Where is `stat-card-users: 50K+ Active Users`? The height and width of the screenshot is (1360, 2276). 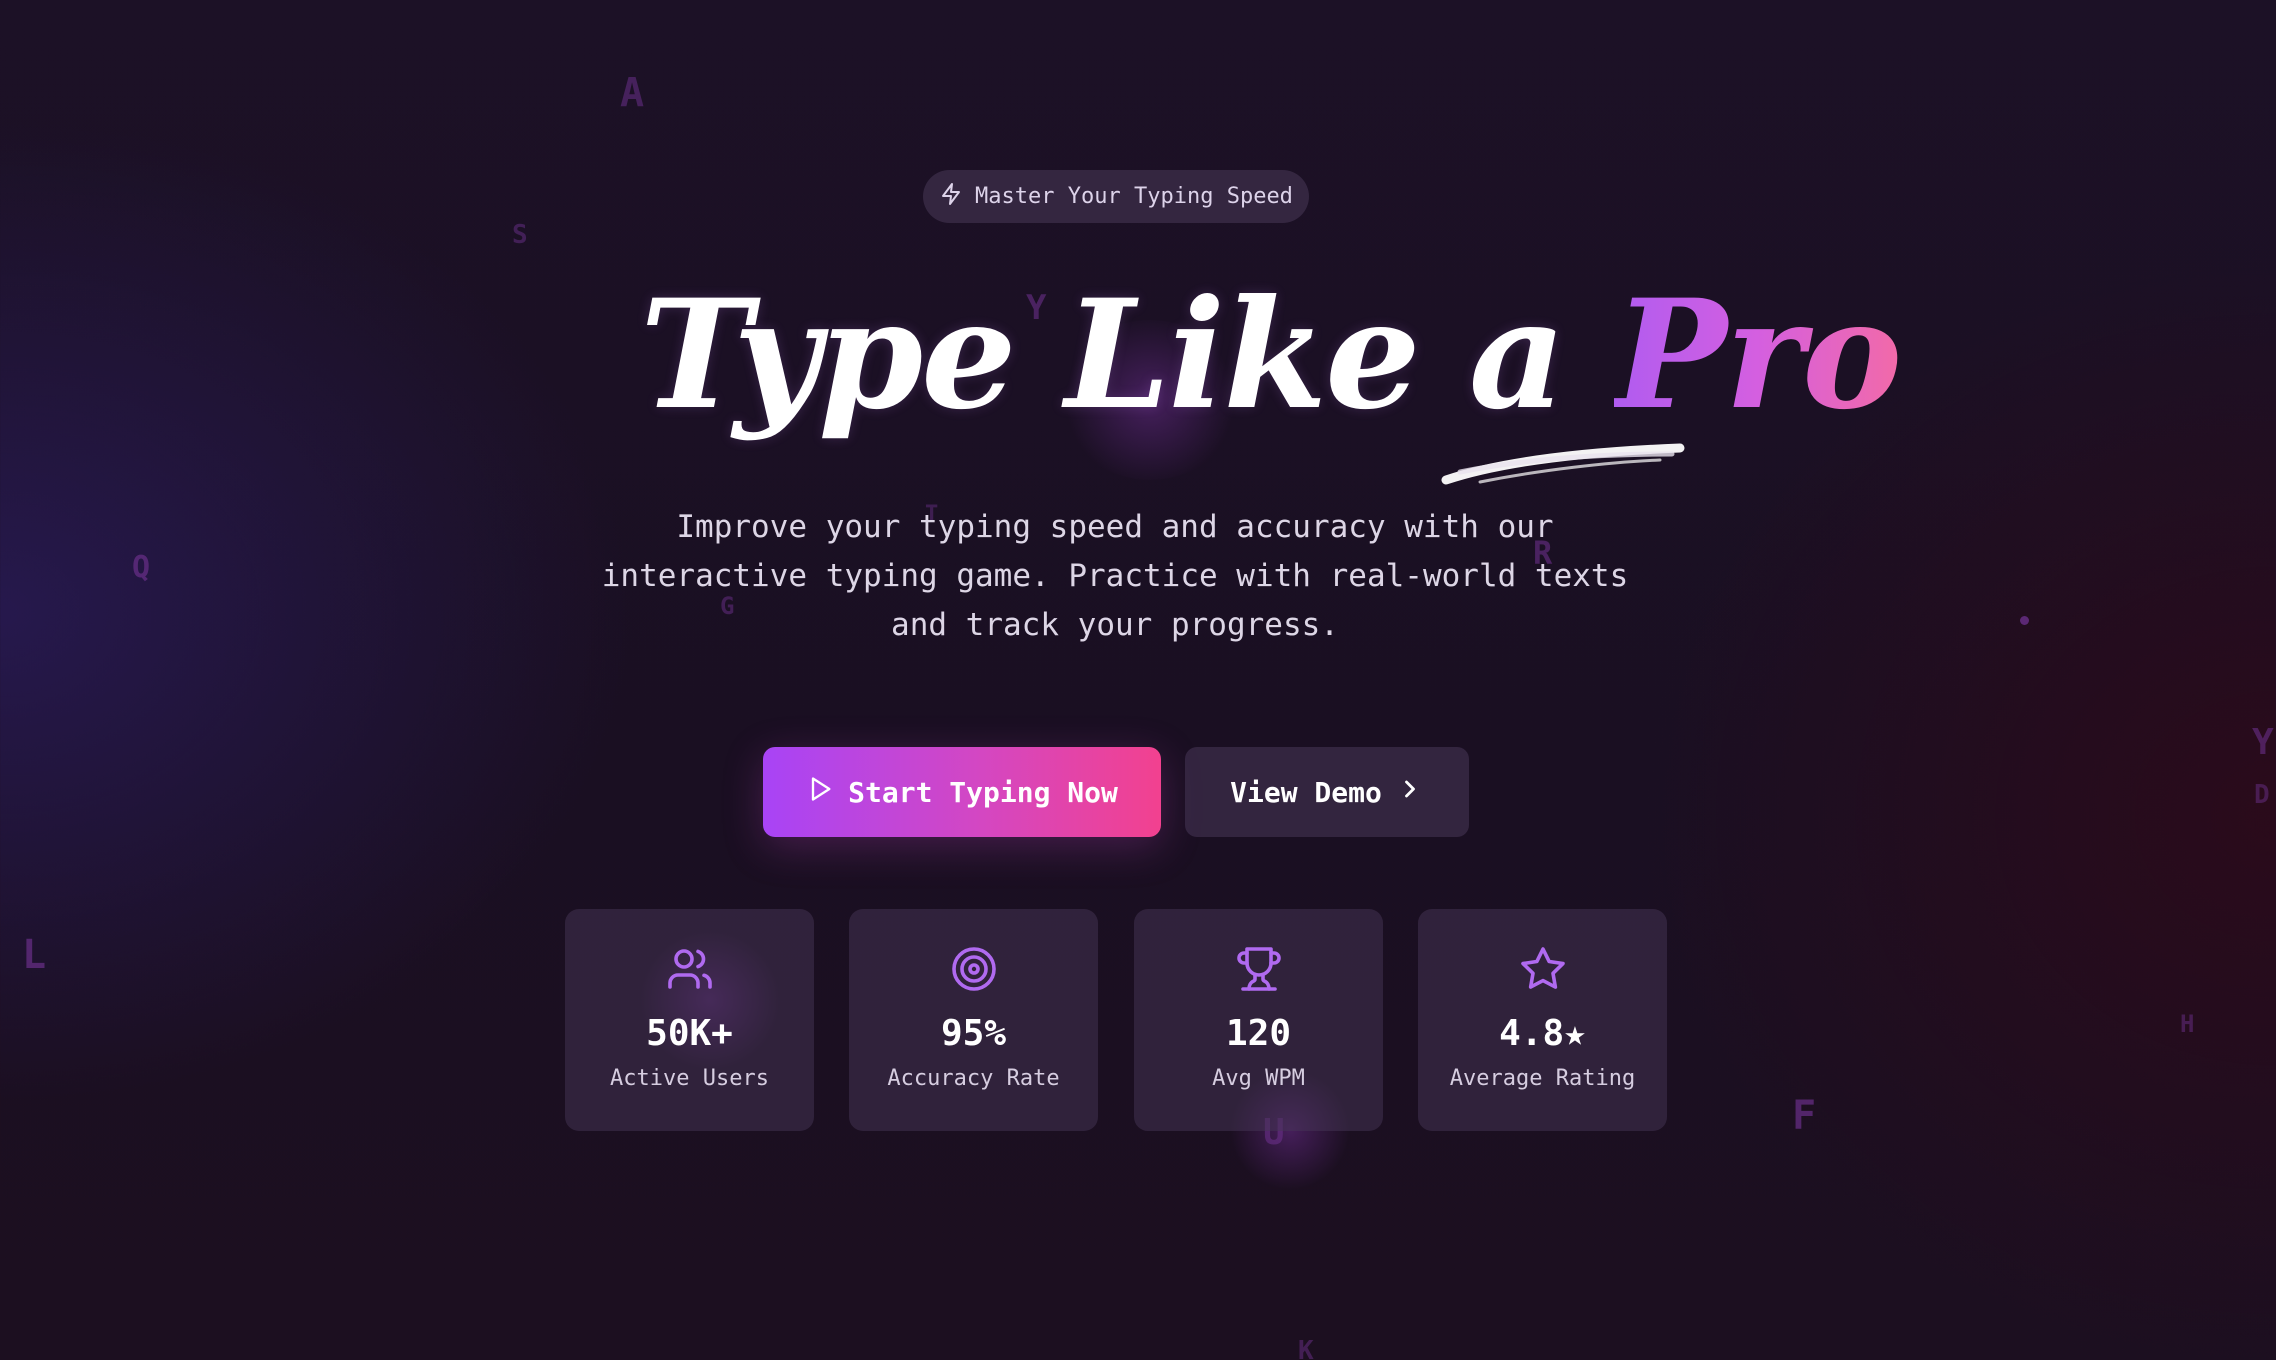
stat-card-users: 50K+ Active Users is located at coordinates (689, 1020).